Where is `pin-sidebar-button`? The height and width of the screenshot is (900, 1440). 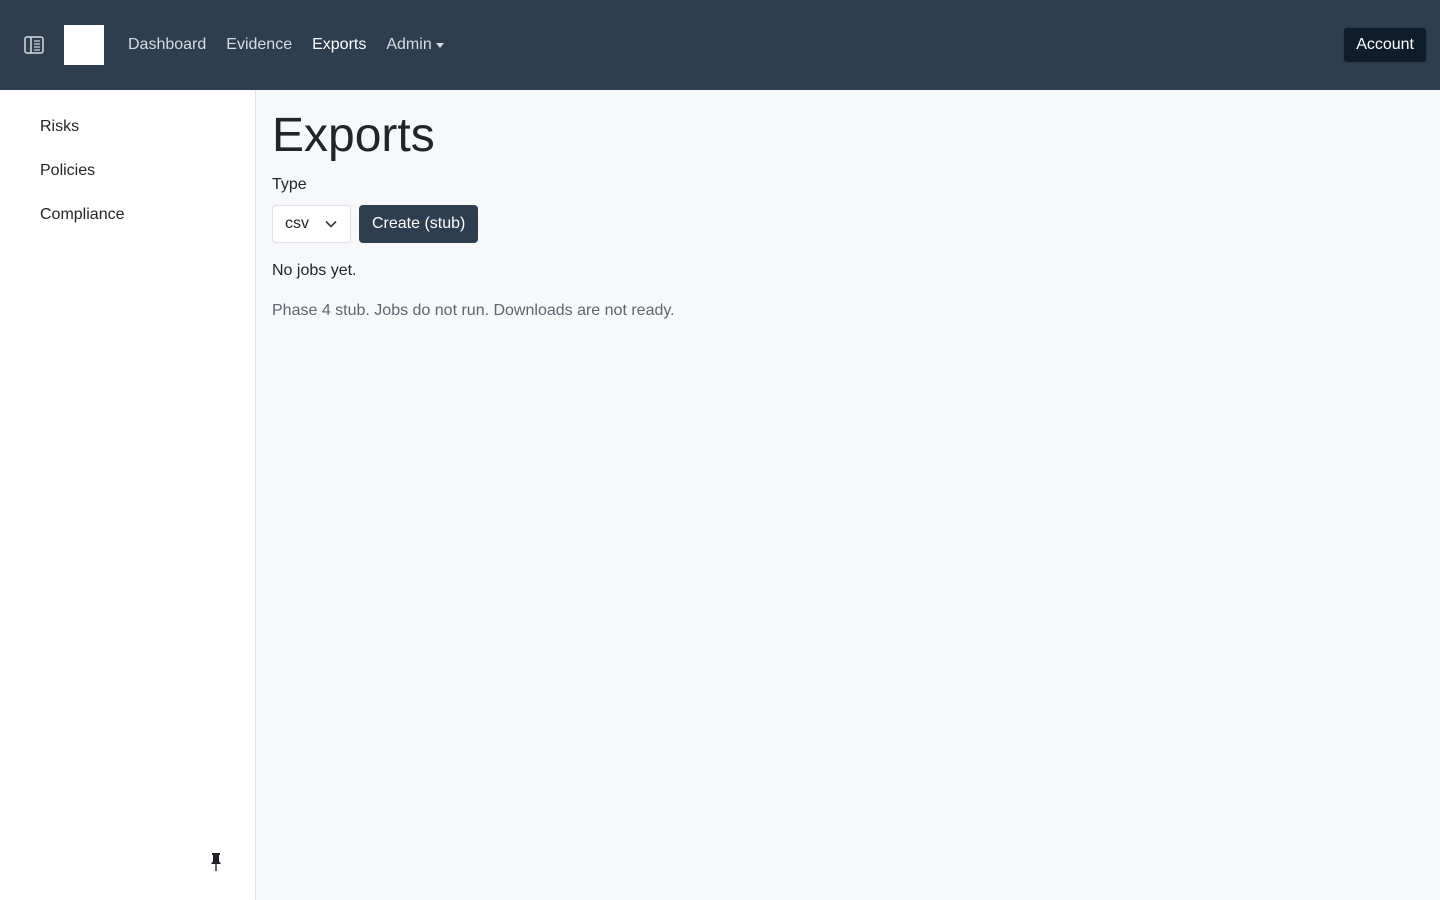 pin-sidebar-button is located at coordinates (216, 862).